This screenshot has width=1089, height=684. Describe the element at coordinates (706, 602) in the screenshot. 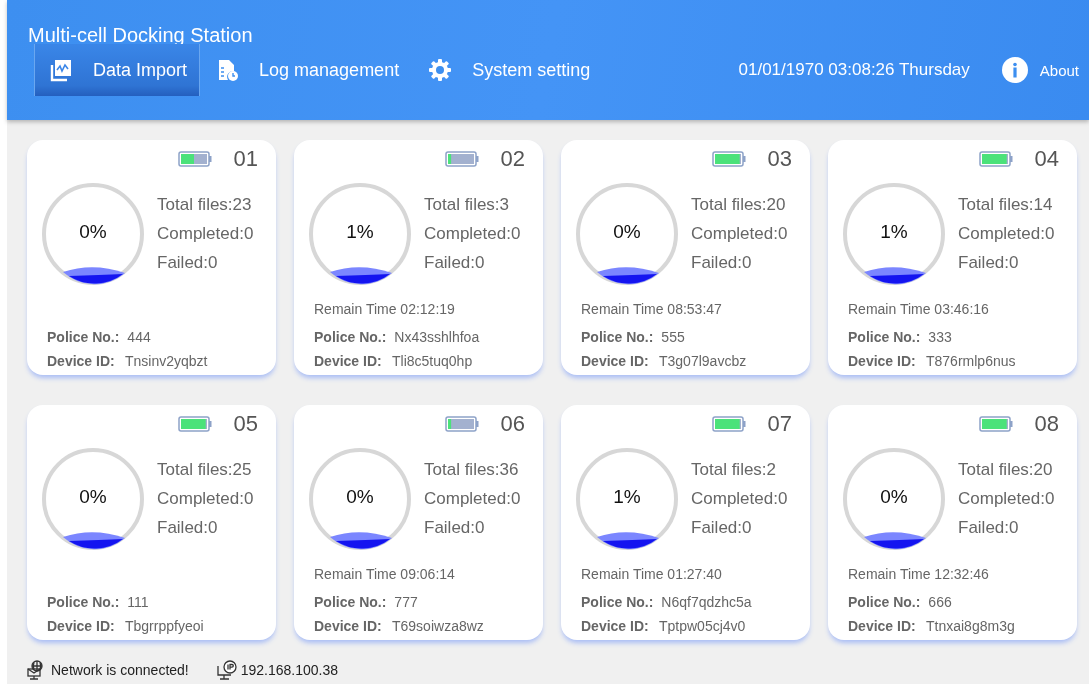

I see `police-number: N6qf7qdzhc5a` at that location.